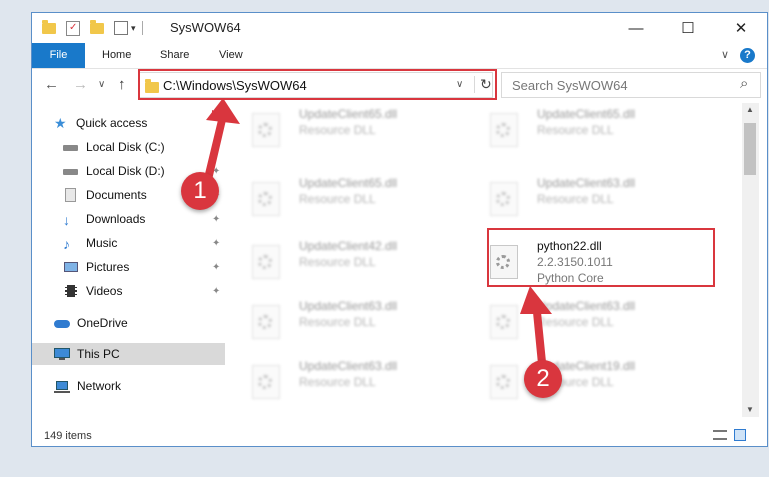  I want to click on sidebar-item-videos: Videos ✦, so click(128, 291).